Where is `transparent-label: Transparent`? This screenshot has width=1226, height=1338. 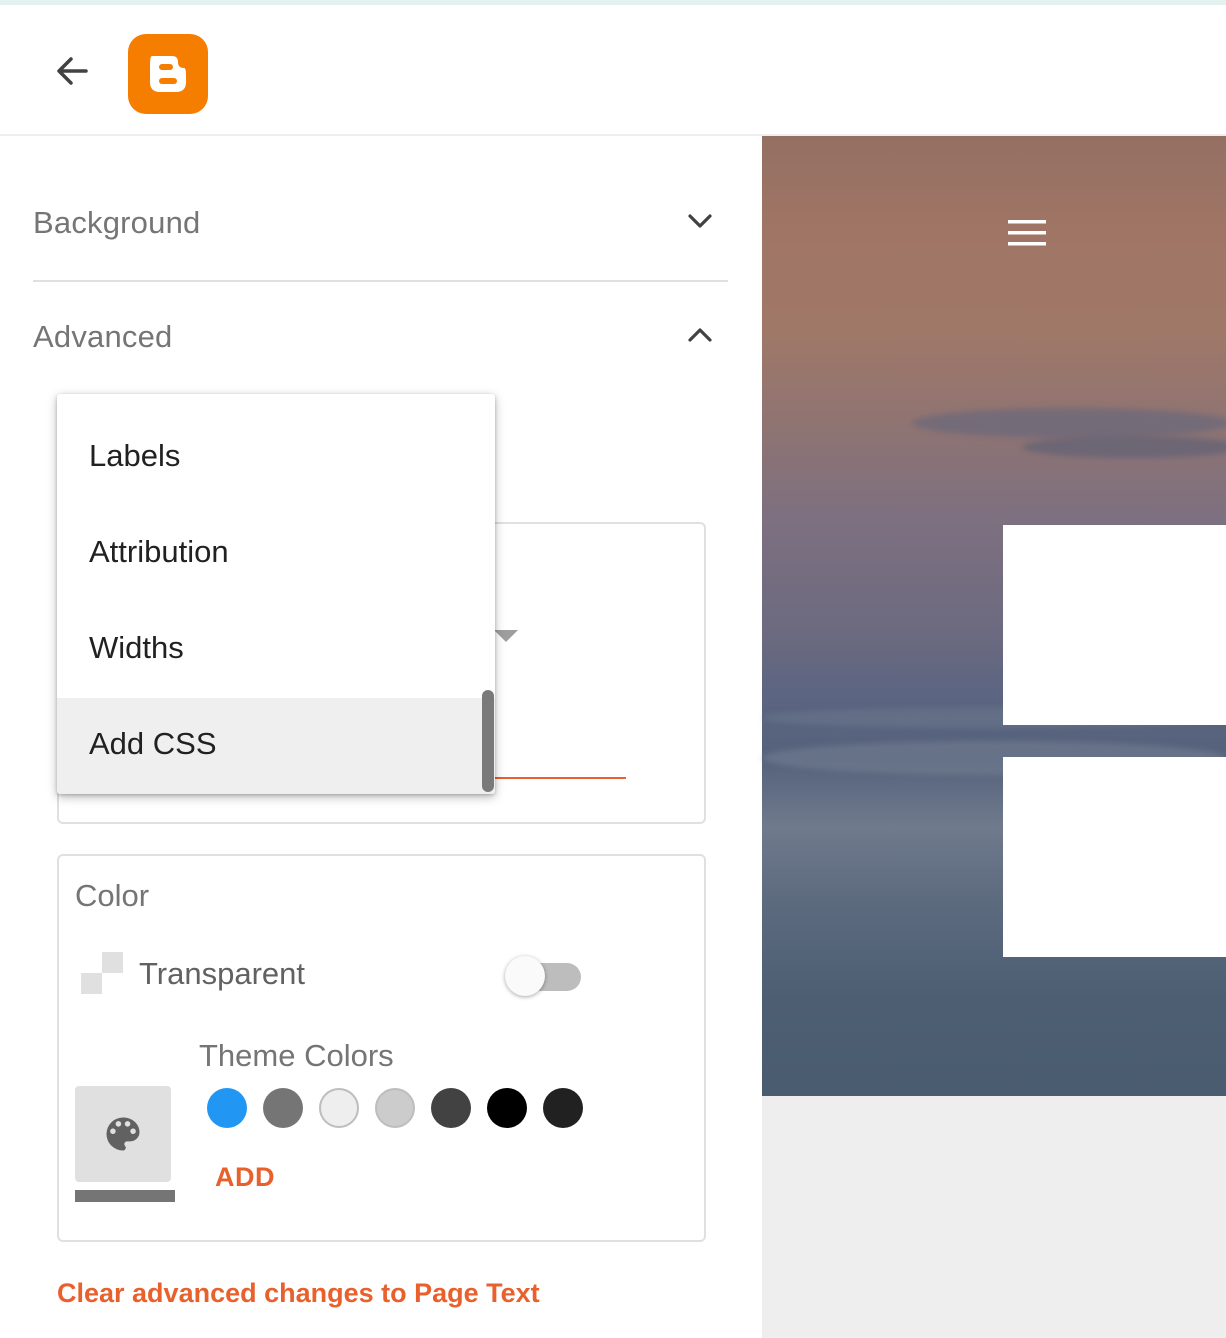 transparent-label: Transparent is located at coordinates (222, 973).